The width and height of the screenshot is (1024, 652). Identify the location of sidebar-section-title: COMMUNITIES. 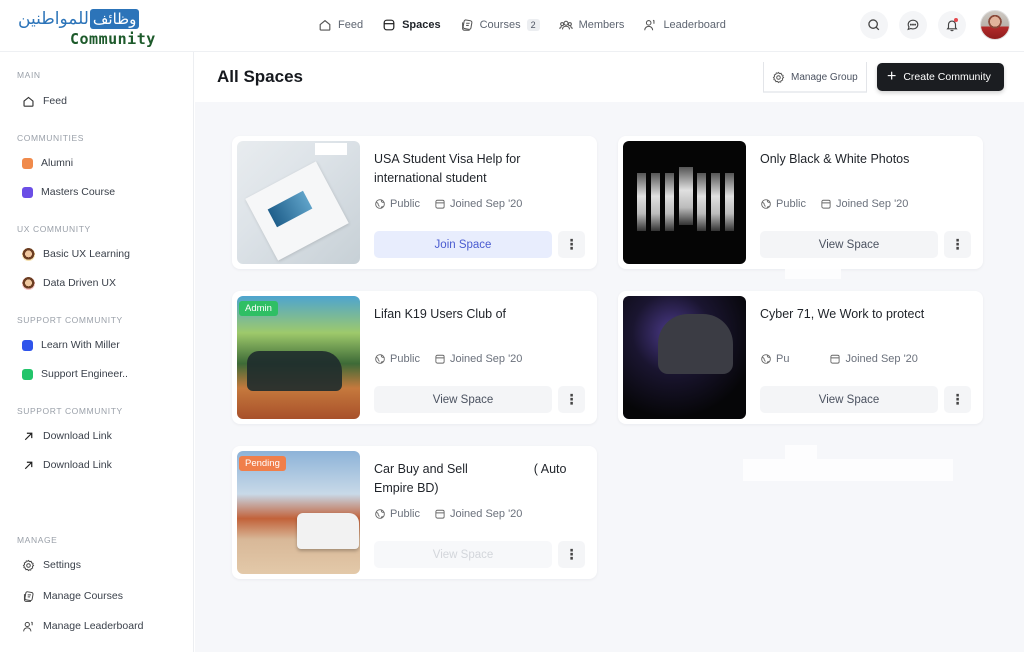
(51, 138).